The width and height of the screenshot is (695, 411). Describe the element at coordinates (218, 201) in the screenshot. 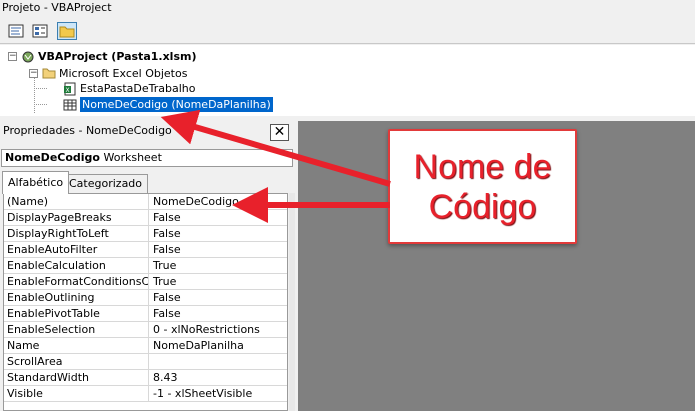

I see `property-value: NomeDeCodigo` at that location.